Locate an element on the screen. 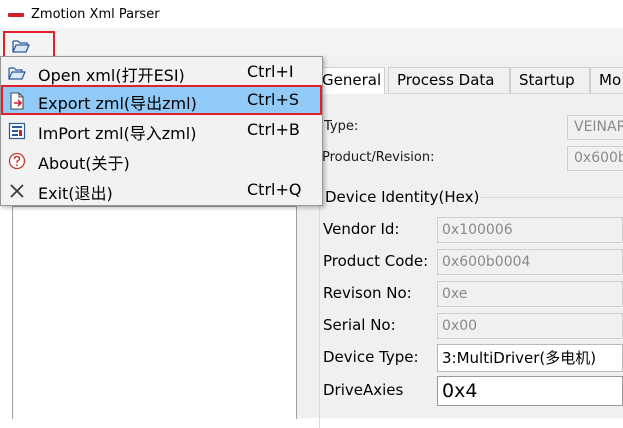 This screenshot has width=623, height=428. toolbar is located at coordinates (311, 43).